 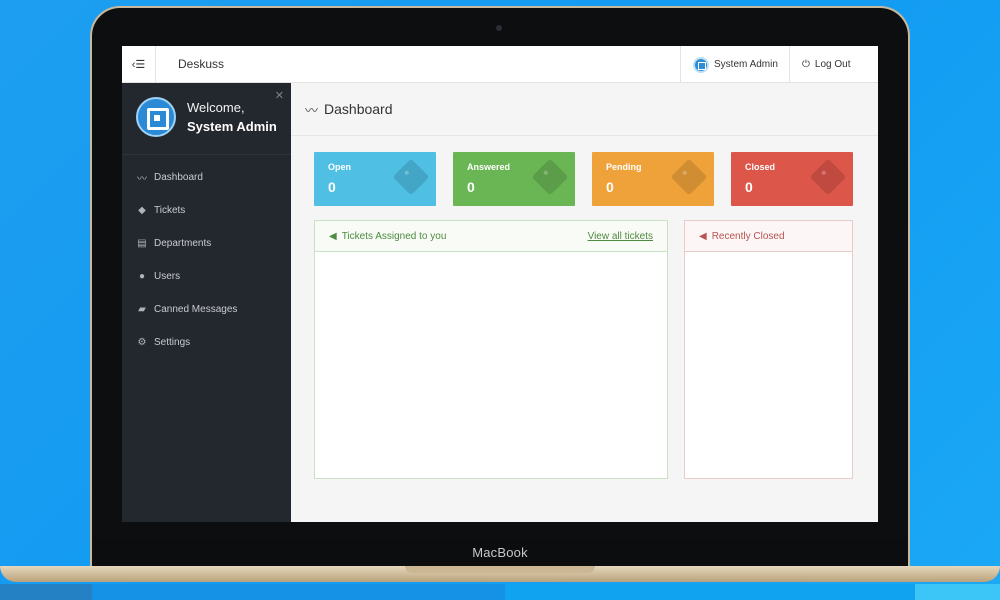 What do you see at coordinates (489, 167) in the screenshot?
I see `stat-label: Answered` at bounding box center [489, 167].